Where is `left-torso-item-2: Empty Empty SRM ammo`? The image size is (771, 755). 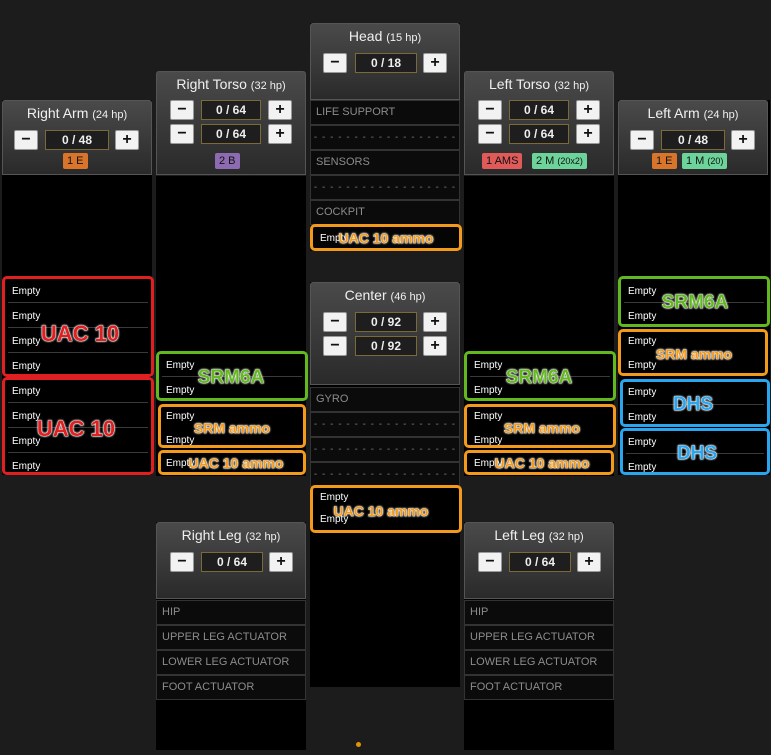
left-torso-item-2: Empty Empty SRM ammo is located at coordinates (540, 426).